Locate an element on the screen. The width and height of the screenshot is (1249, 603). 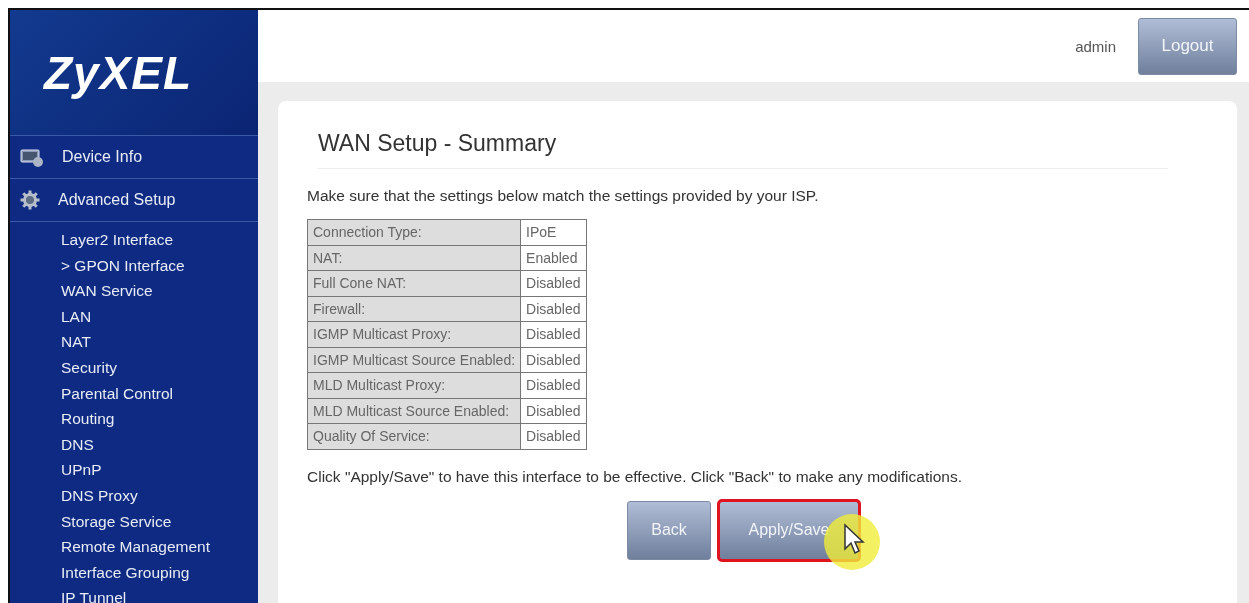
setting-label: MLD Multicast Proxy: is located at coordinates (414, 385).